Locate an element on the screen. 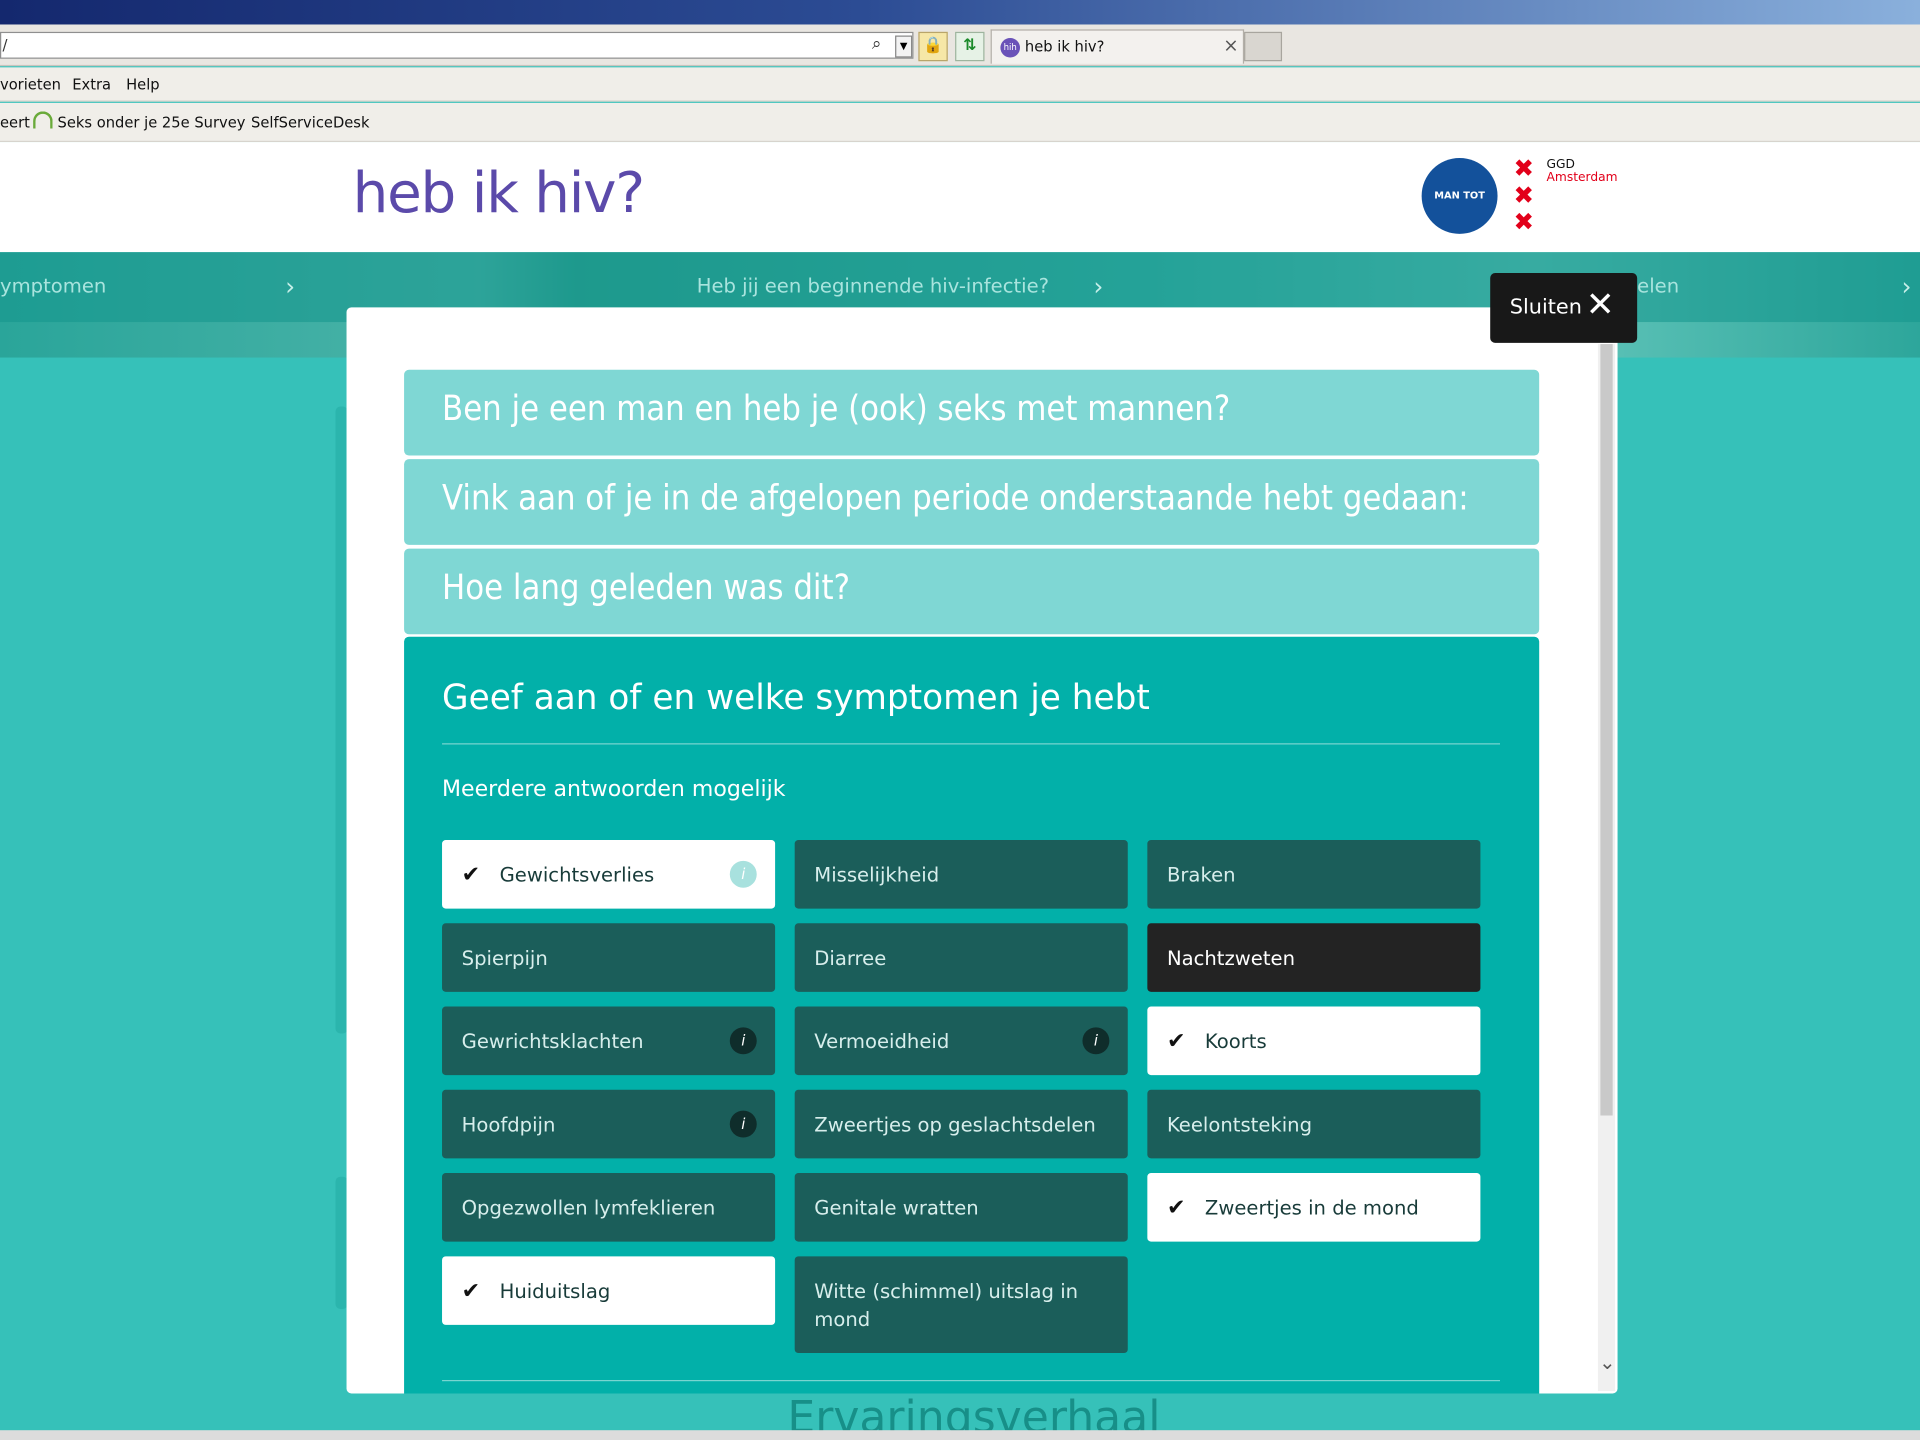 The image size is (1920, 1440). menu-bar: vorieten Extra Help is located at coordinates (960, 84).